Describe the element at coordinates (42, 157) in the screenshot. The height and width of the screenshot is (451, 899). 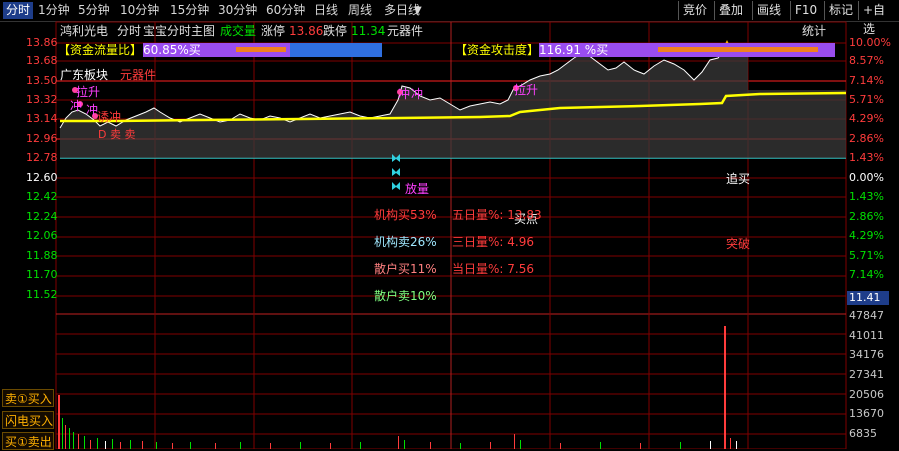
I see `price-tick: 12.78` at that location.